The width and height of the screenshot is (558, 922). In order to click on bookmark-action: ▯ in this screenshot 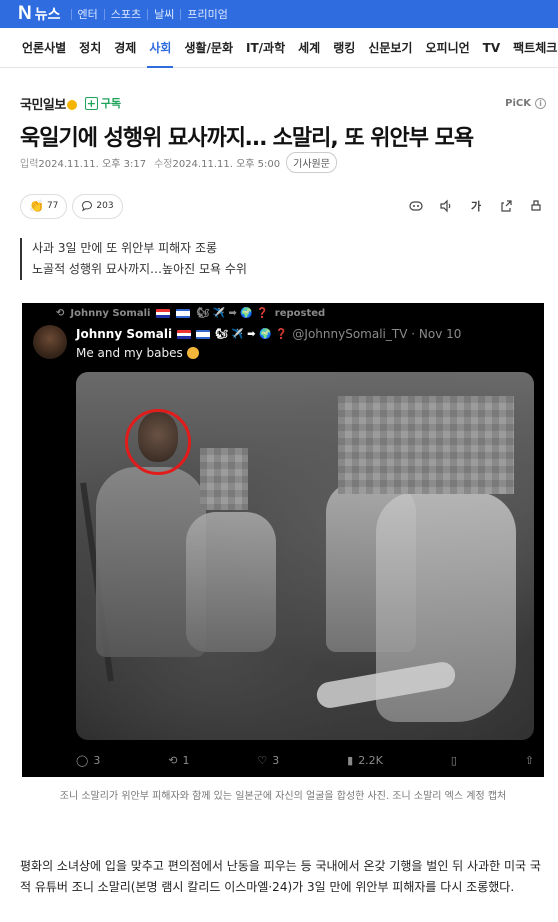, I will do `click(454, 760)`.